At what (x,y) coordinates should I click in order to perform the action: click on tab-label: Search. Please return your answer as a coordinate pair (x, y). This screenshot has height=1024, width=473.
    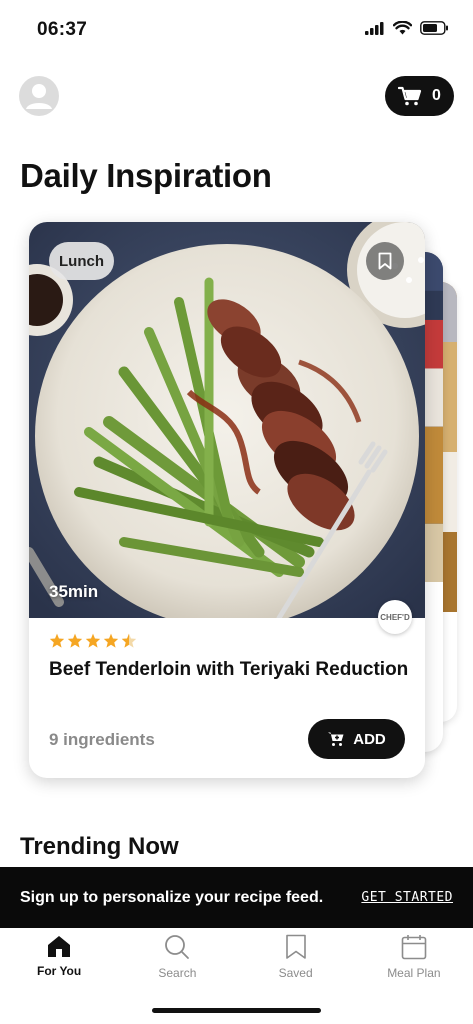
    Looking at the image, I should click on (177, 973).